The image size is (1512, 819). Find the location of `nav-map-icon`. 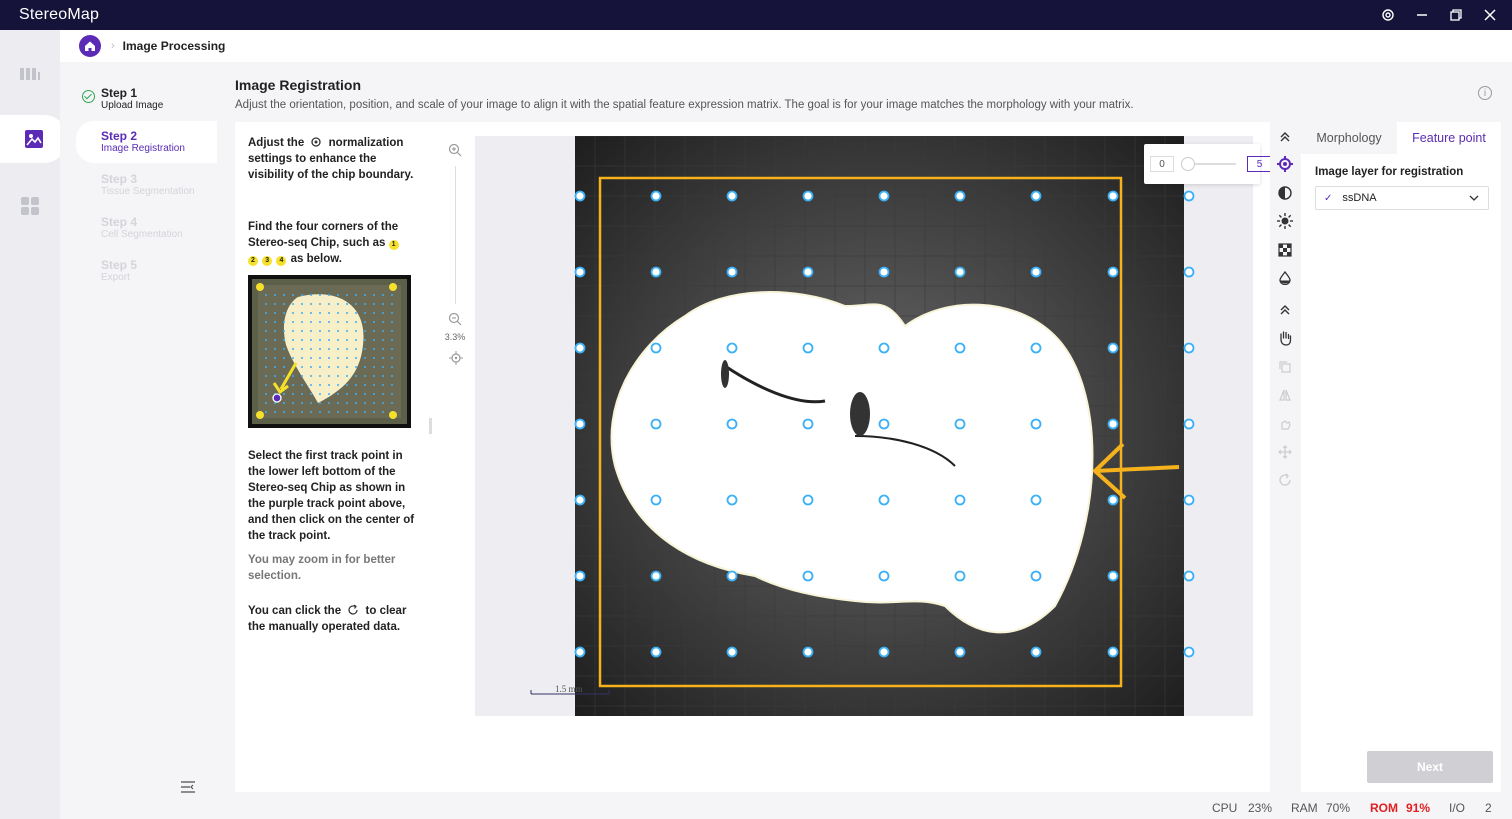

nav-map-icon is located at coordinates (30, 74).